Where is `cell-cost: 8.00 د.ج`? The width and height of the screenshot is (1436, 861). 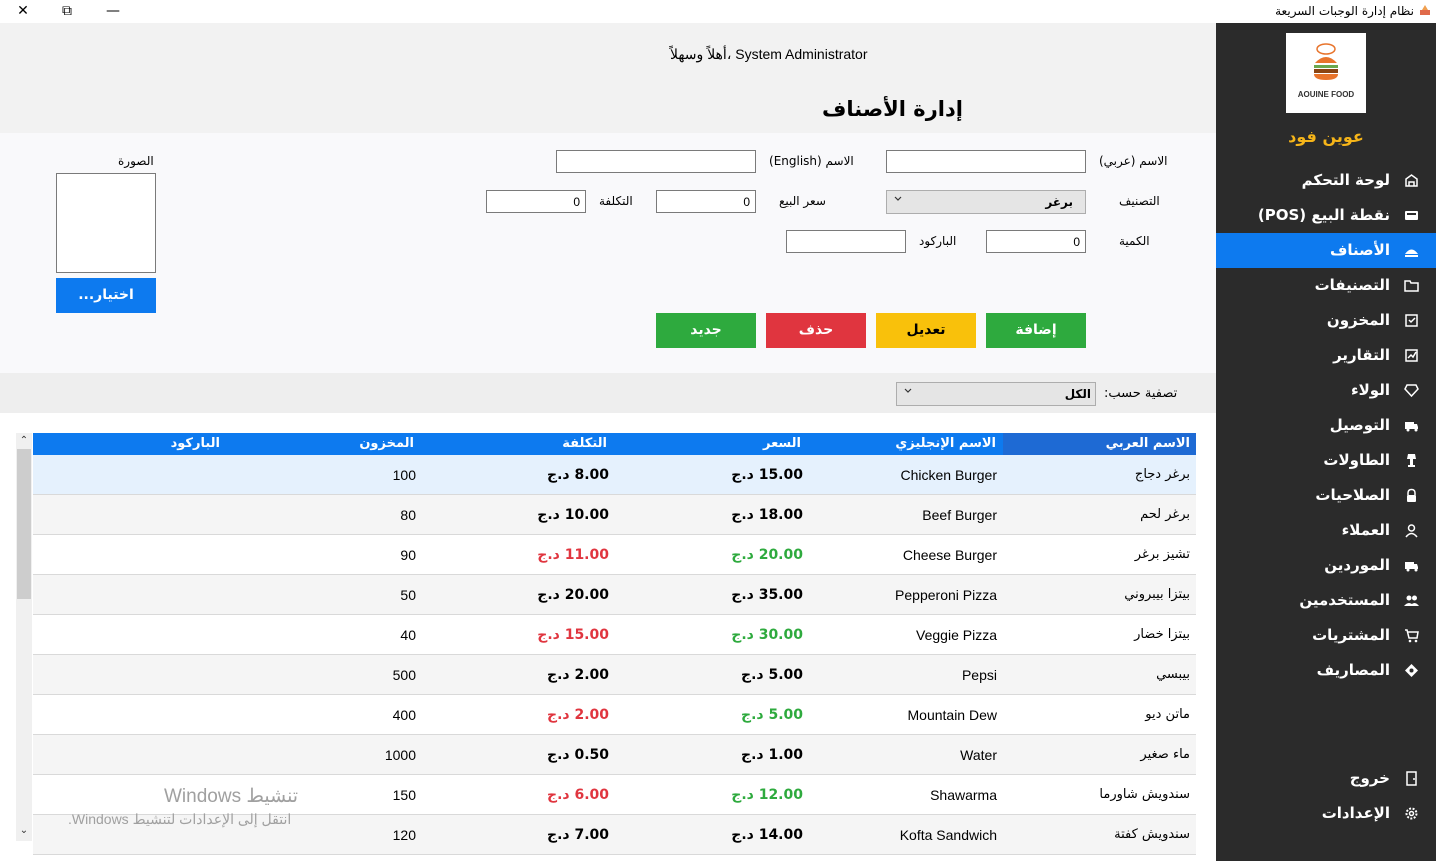
cell-cost: 8.00 د.ج is located at coordinates (577, 475).